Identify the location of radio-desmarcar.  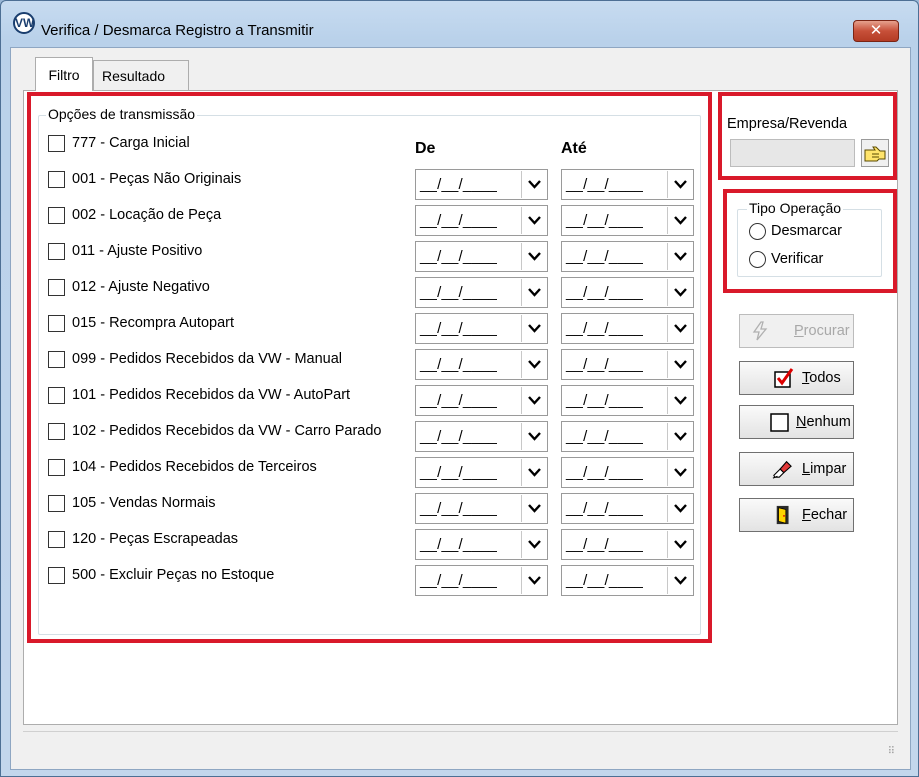
(757, 231).